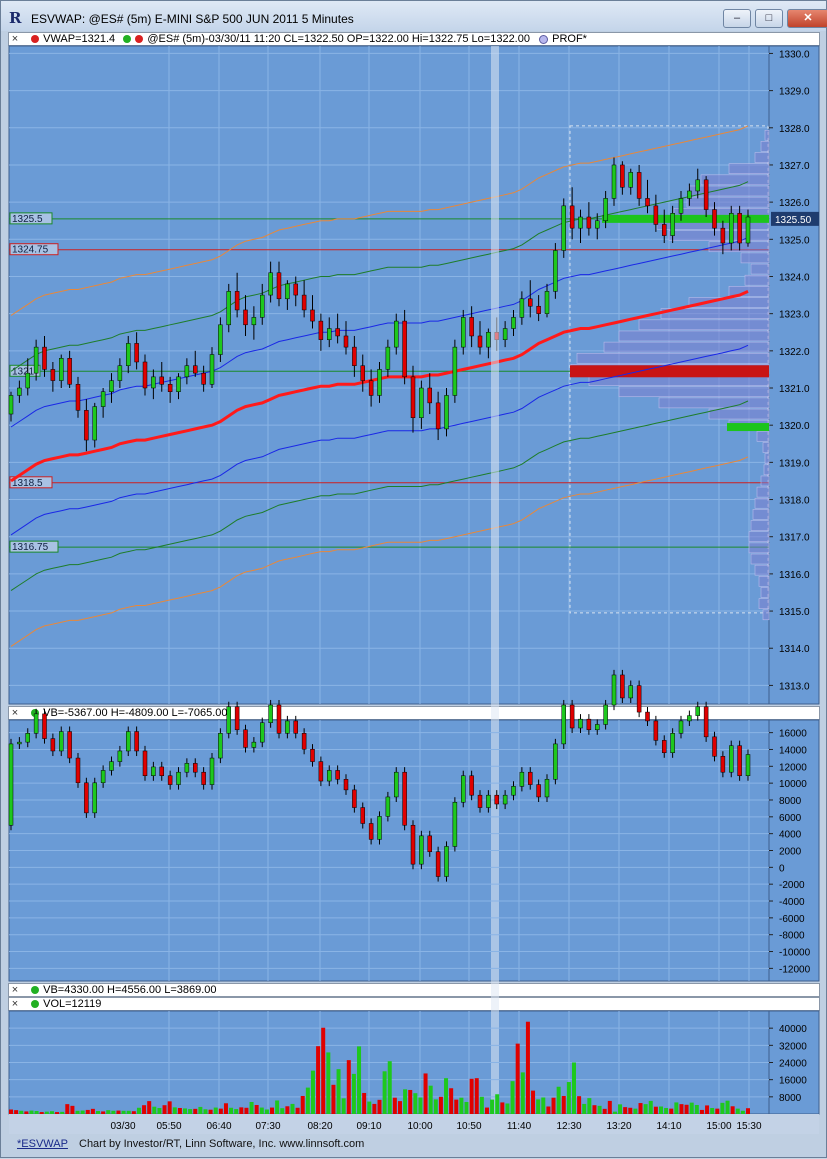 The width and height of the screenshot is (827, 1159). What do you see at coordinates (795, 953) in the screenshot?
I see `vb-tick-label: -10000` at bounding box center [795, 953].